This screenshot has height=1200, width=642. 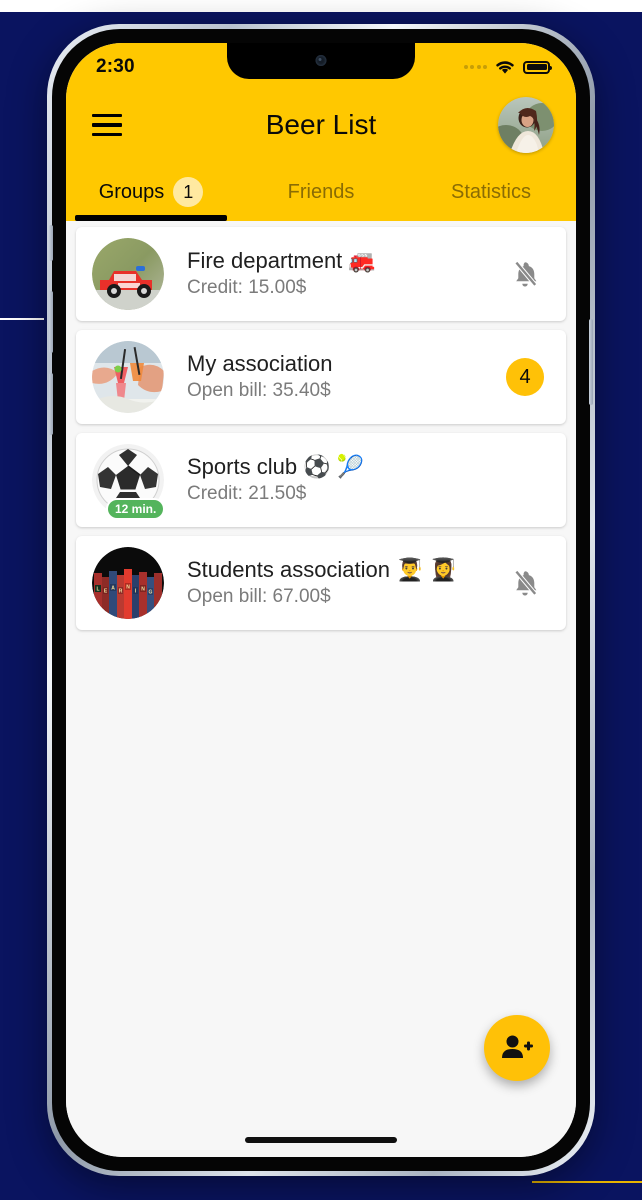 I want to click on volume-up-button, so click(x=51, y=322).